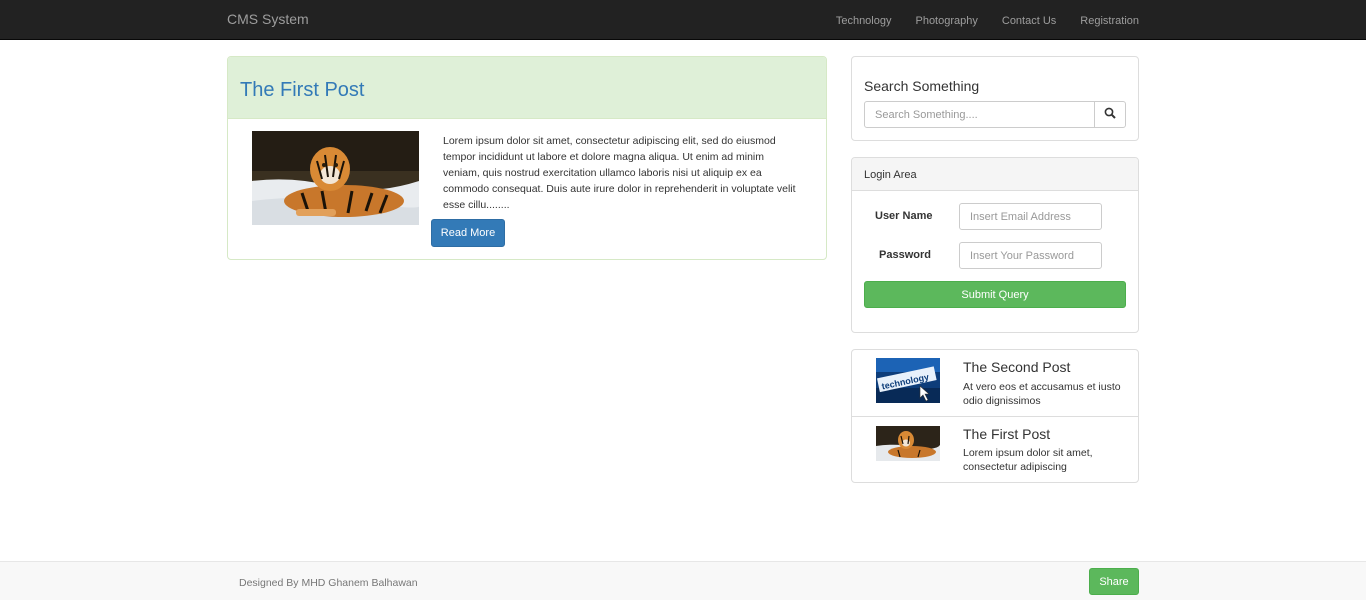 The width and height of the screenshot is (1366, 600). Describe the element at coordinates (1007, 434) in the screenshot. I see `recent-post-title: The First Post` at that location.